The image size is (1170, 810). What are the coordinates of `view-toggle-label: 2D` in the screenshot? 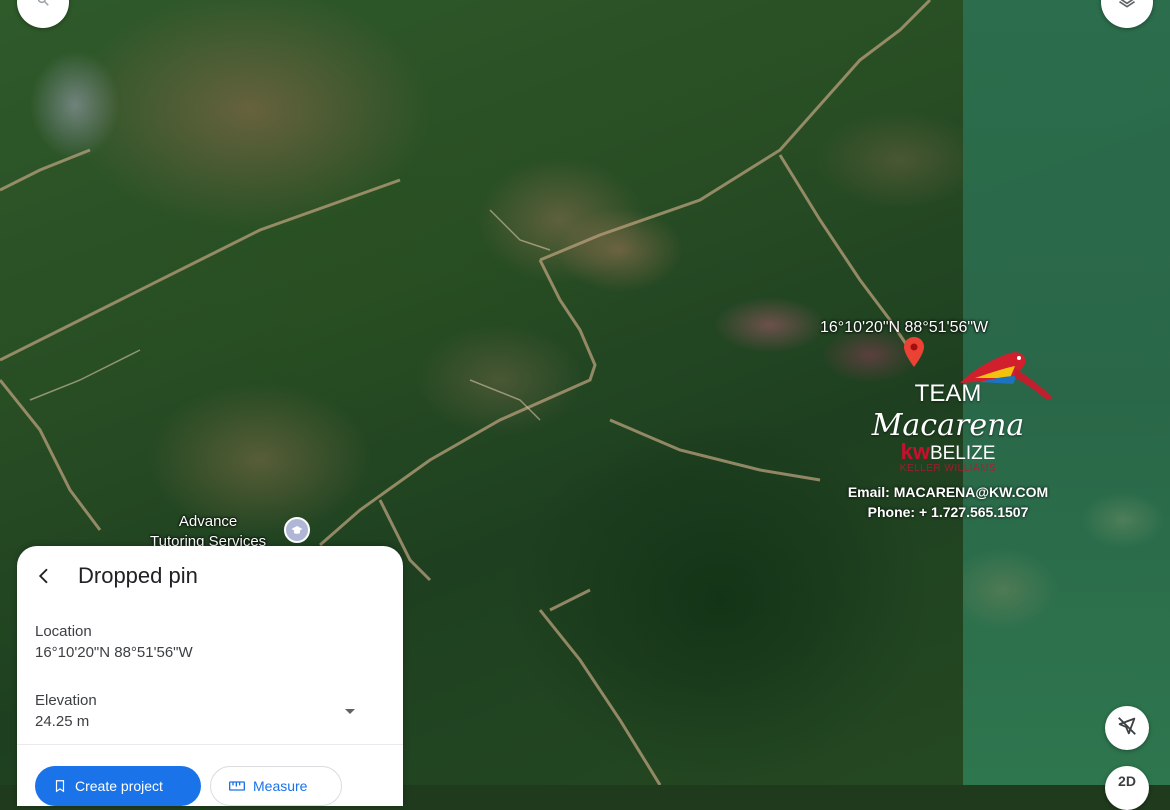 It's located at (1127, 781).